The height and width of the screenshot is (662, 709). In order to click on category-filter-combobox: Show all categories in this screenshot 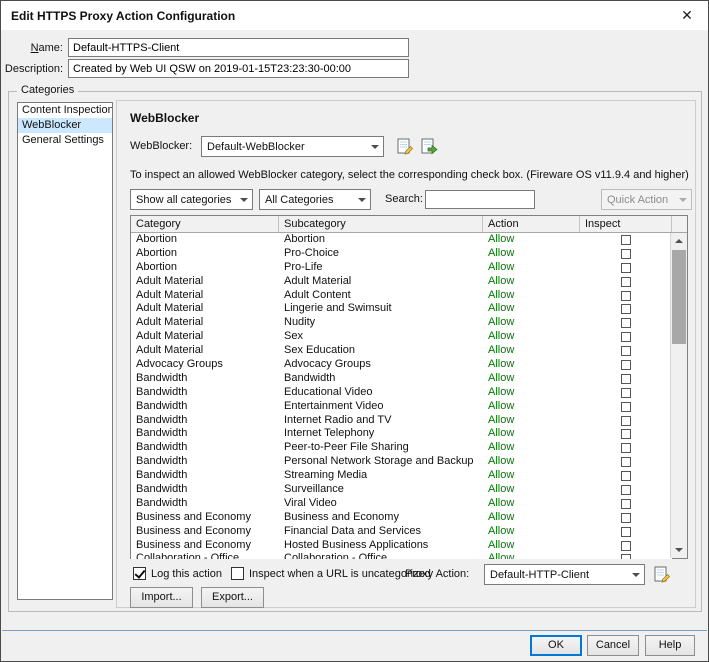, I will do `click(191, 199)`.